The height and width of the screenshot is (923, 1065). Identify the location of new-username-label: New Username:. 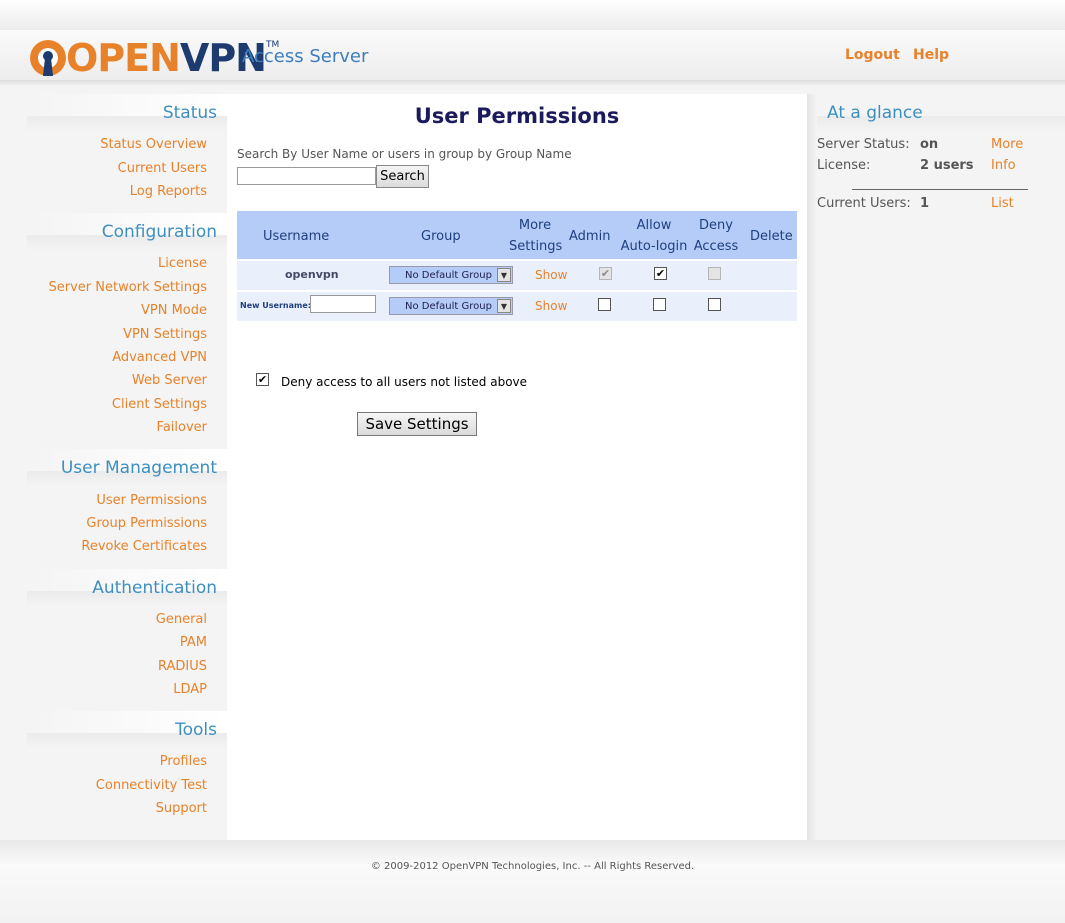
(275, 305).